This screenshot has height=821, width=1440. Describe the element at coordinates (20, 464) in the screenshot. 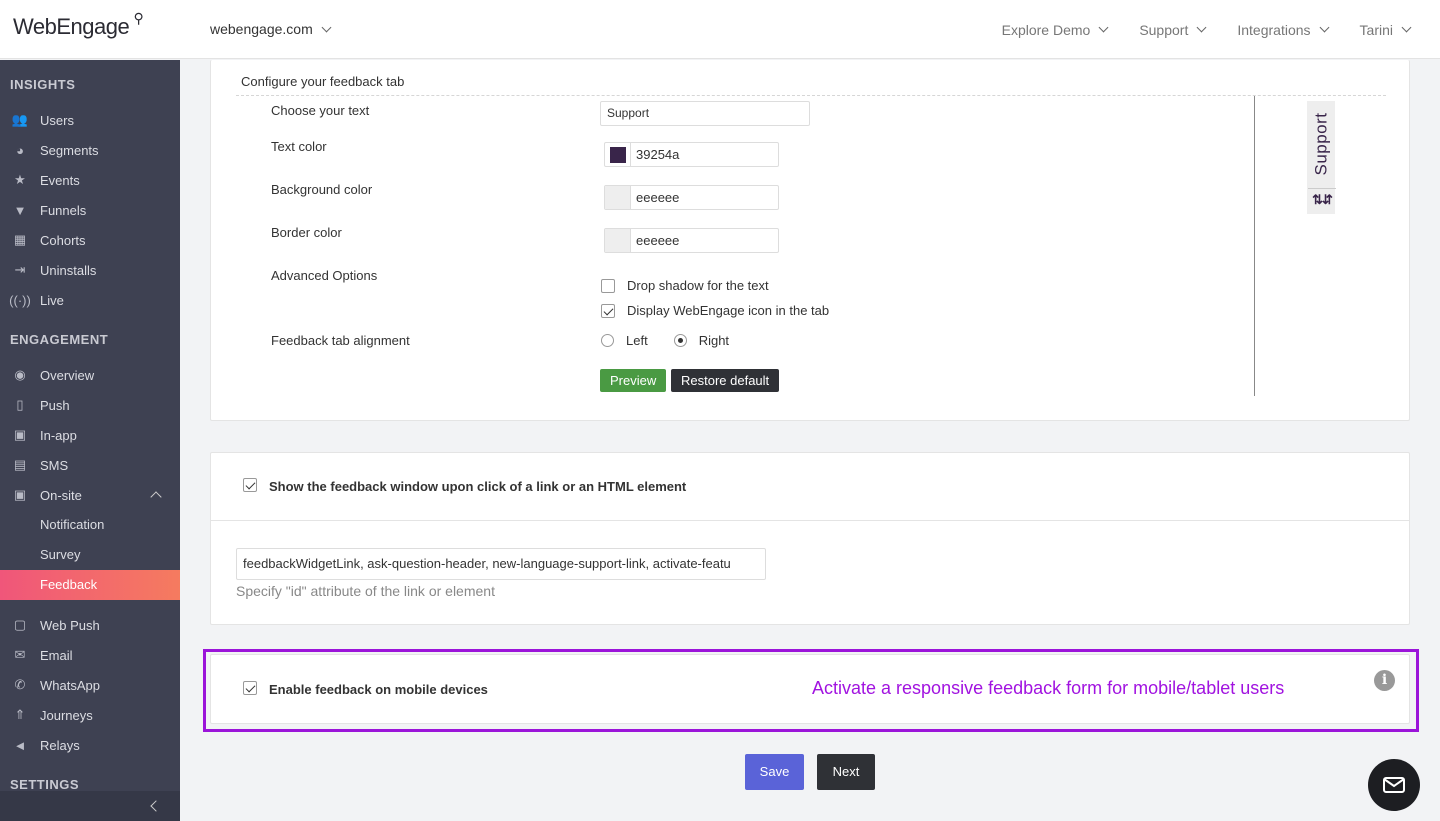

I see `chat-icon: ▤` at that location.